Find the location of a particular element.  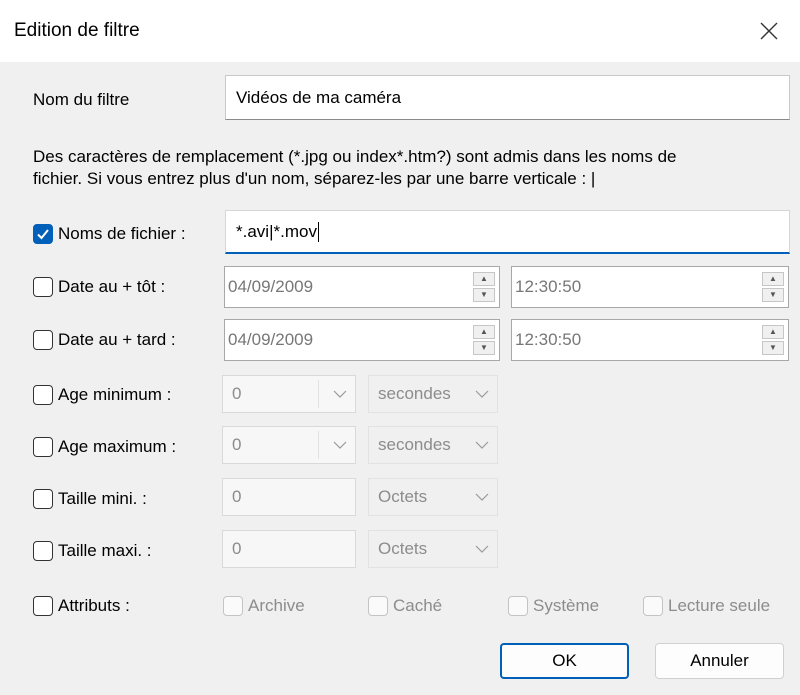

size-max-input: 0 is located at coordinates (289, 549).